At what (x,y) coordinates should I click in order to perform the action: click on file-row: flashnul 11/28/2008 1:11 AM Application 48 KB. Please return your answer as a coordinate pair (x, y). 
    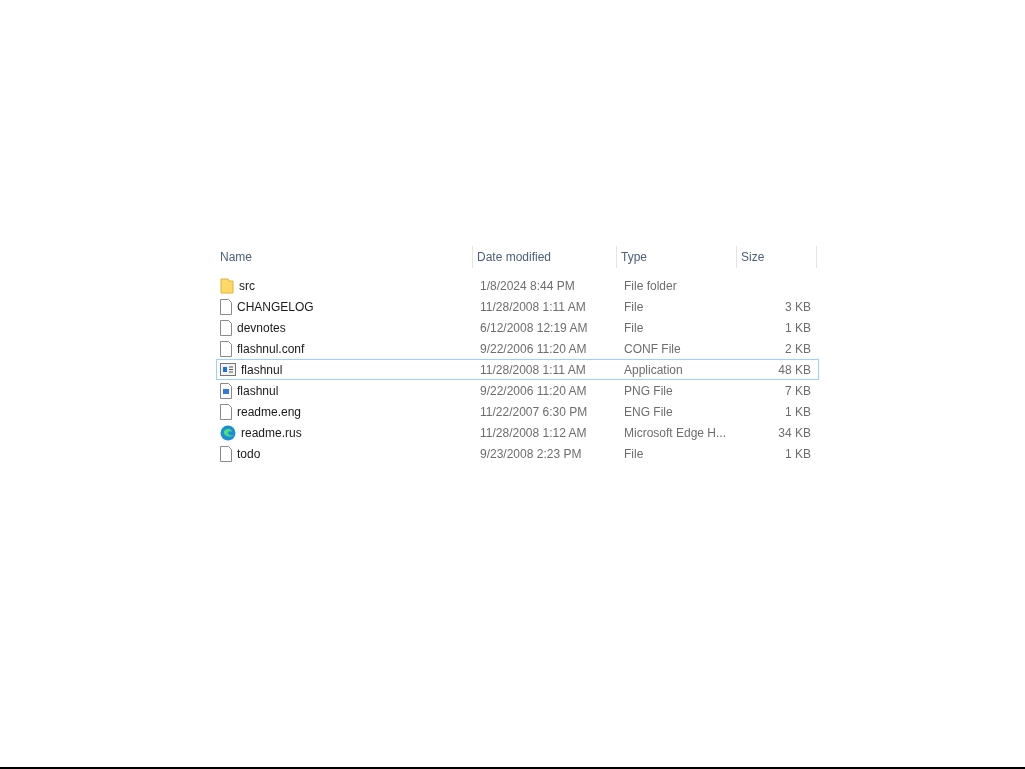
    Looking at the image, I should click on (517, 369).